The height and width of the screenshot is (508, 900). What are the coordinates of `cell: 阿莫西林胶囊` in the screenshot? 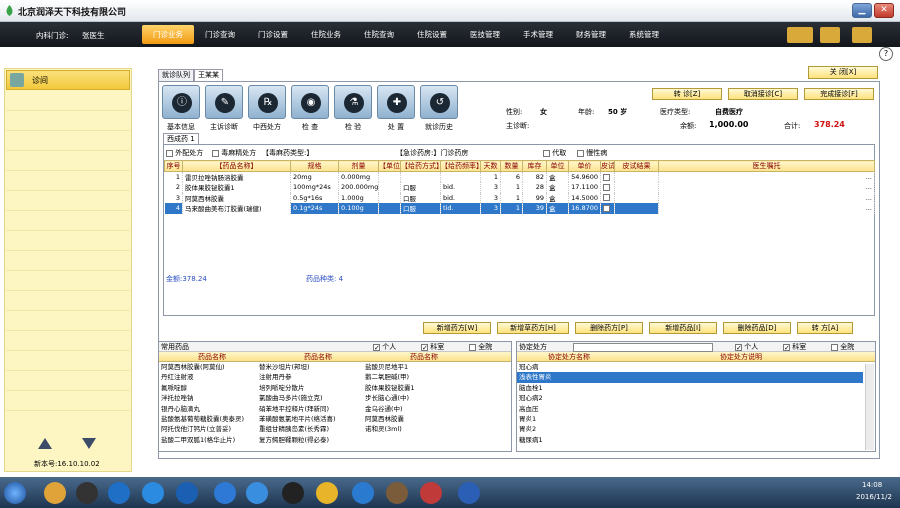 It's located at (236, 197).